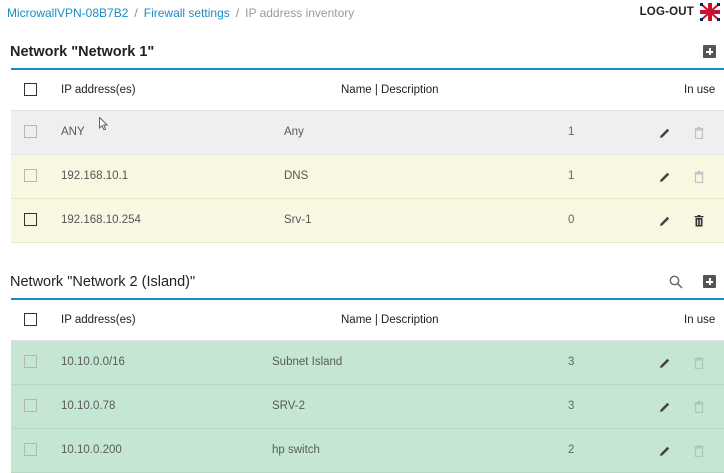  What do you see at coordinates (296, 176) in the screenshot?
I see `row-name: DNS` at bounding box center [296, 176].